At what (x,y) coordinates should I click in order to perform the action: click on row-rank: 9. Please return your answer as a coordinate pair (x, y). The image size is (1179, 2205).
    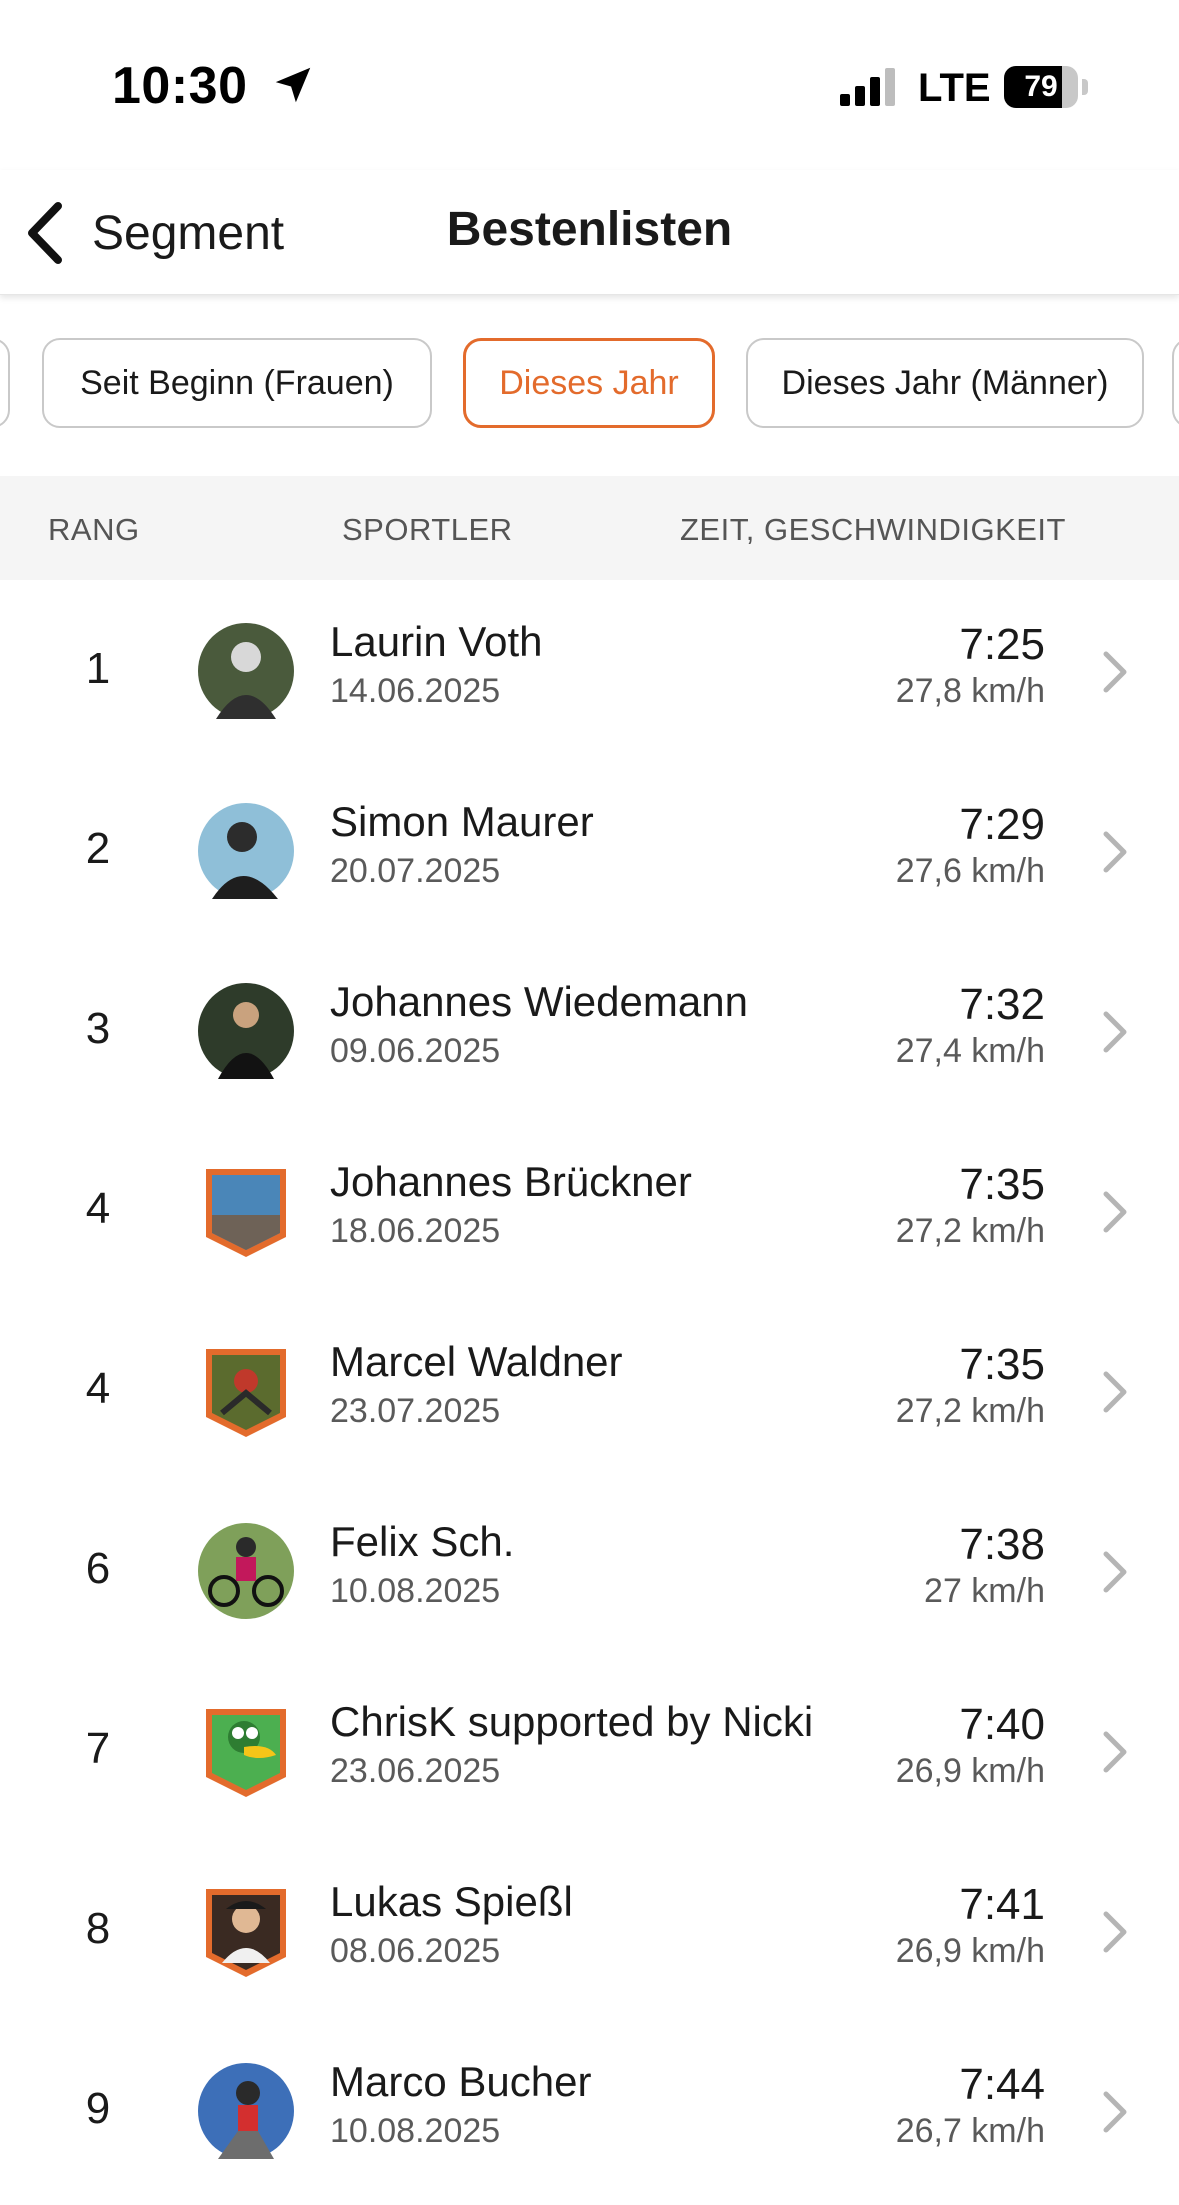
    Looking at the image, I should click on (98, 2108).